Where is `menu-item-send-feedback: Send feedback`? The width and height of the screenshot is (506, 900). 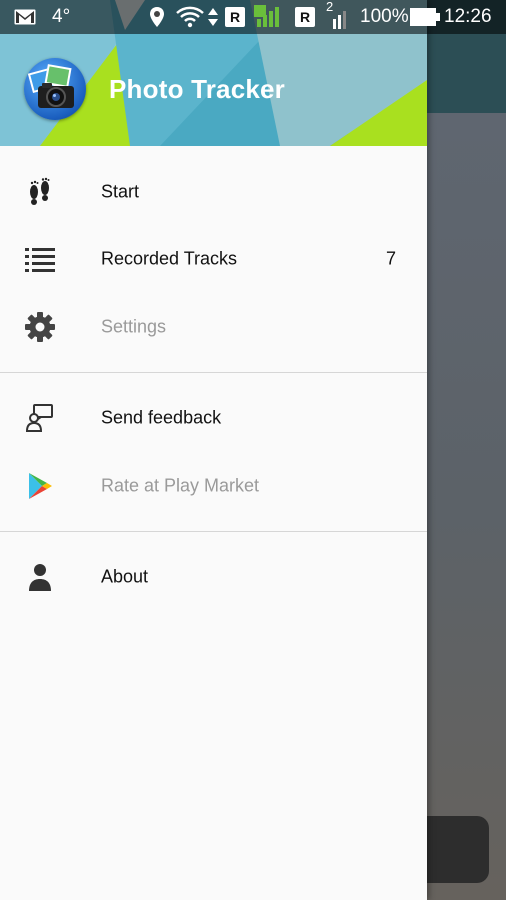
menu-item-send-feedback: Send feedback is located at coordinates (213, 418).